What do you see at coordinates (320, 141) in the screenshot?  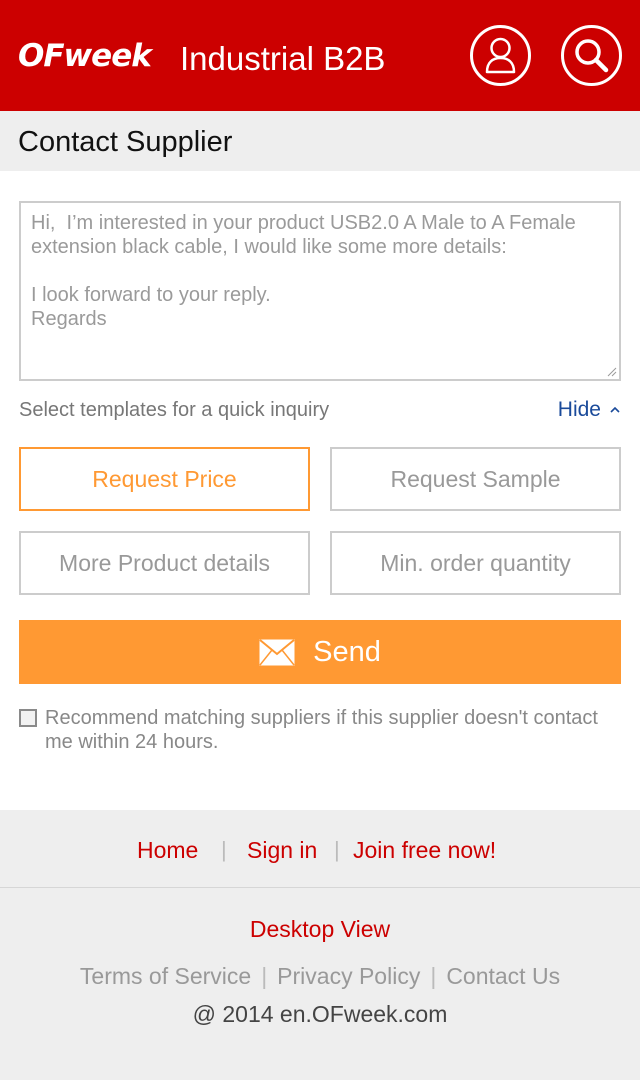 I see `page-header: Contact Supplier` at bounding box center [320, 141].